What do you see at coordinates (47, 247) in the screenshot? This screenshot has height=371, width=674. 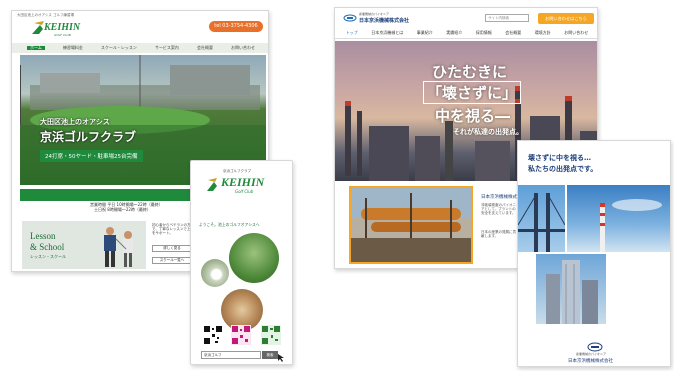 I see `lesson-amp: & School` at bounding box center [47, 247].